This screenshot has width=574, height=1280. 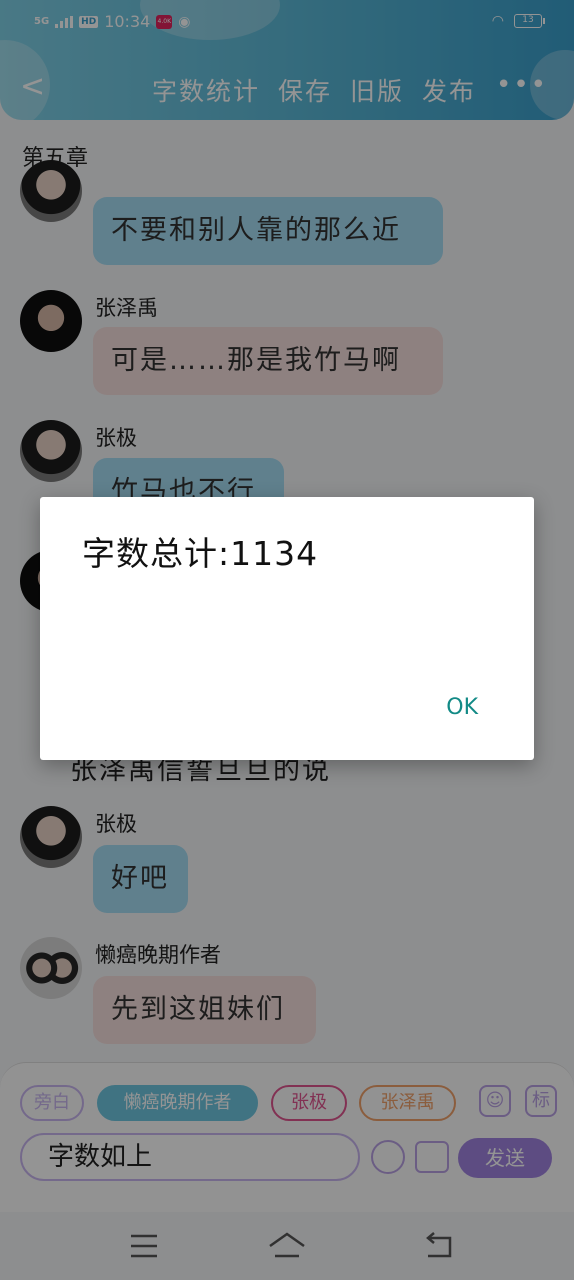 I want to click on dialog-message: 字数总计:1134, so click(x=200, y=553).